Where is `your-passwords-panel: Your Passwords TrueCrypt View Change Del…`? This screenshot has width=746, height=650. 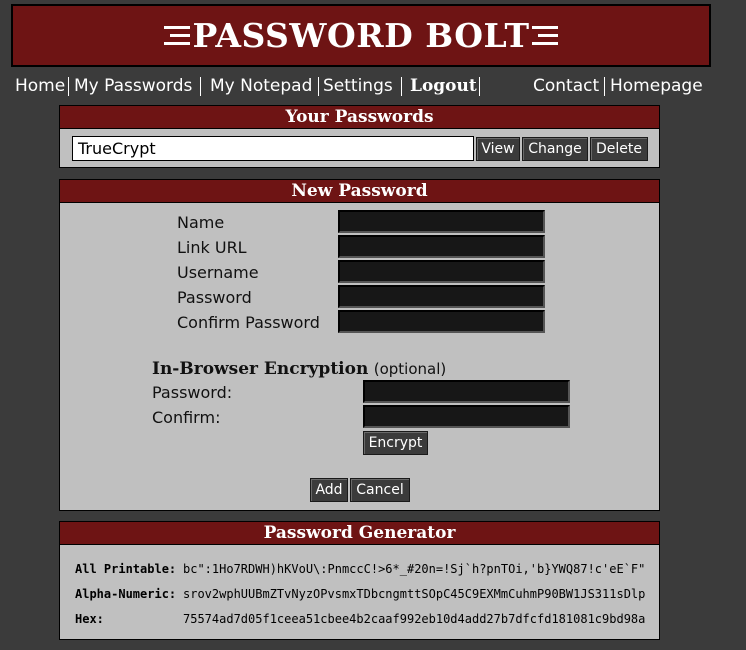
your-passwords-panel: Your Passwords TrueCrypt View Change Del… is located at coordinates (359, 136).